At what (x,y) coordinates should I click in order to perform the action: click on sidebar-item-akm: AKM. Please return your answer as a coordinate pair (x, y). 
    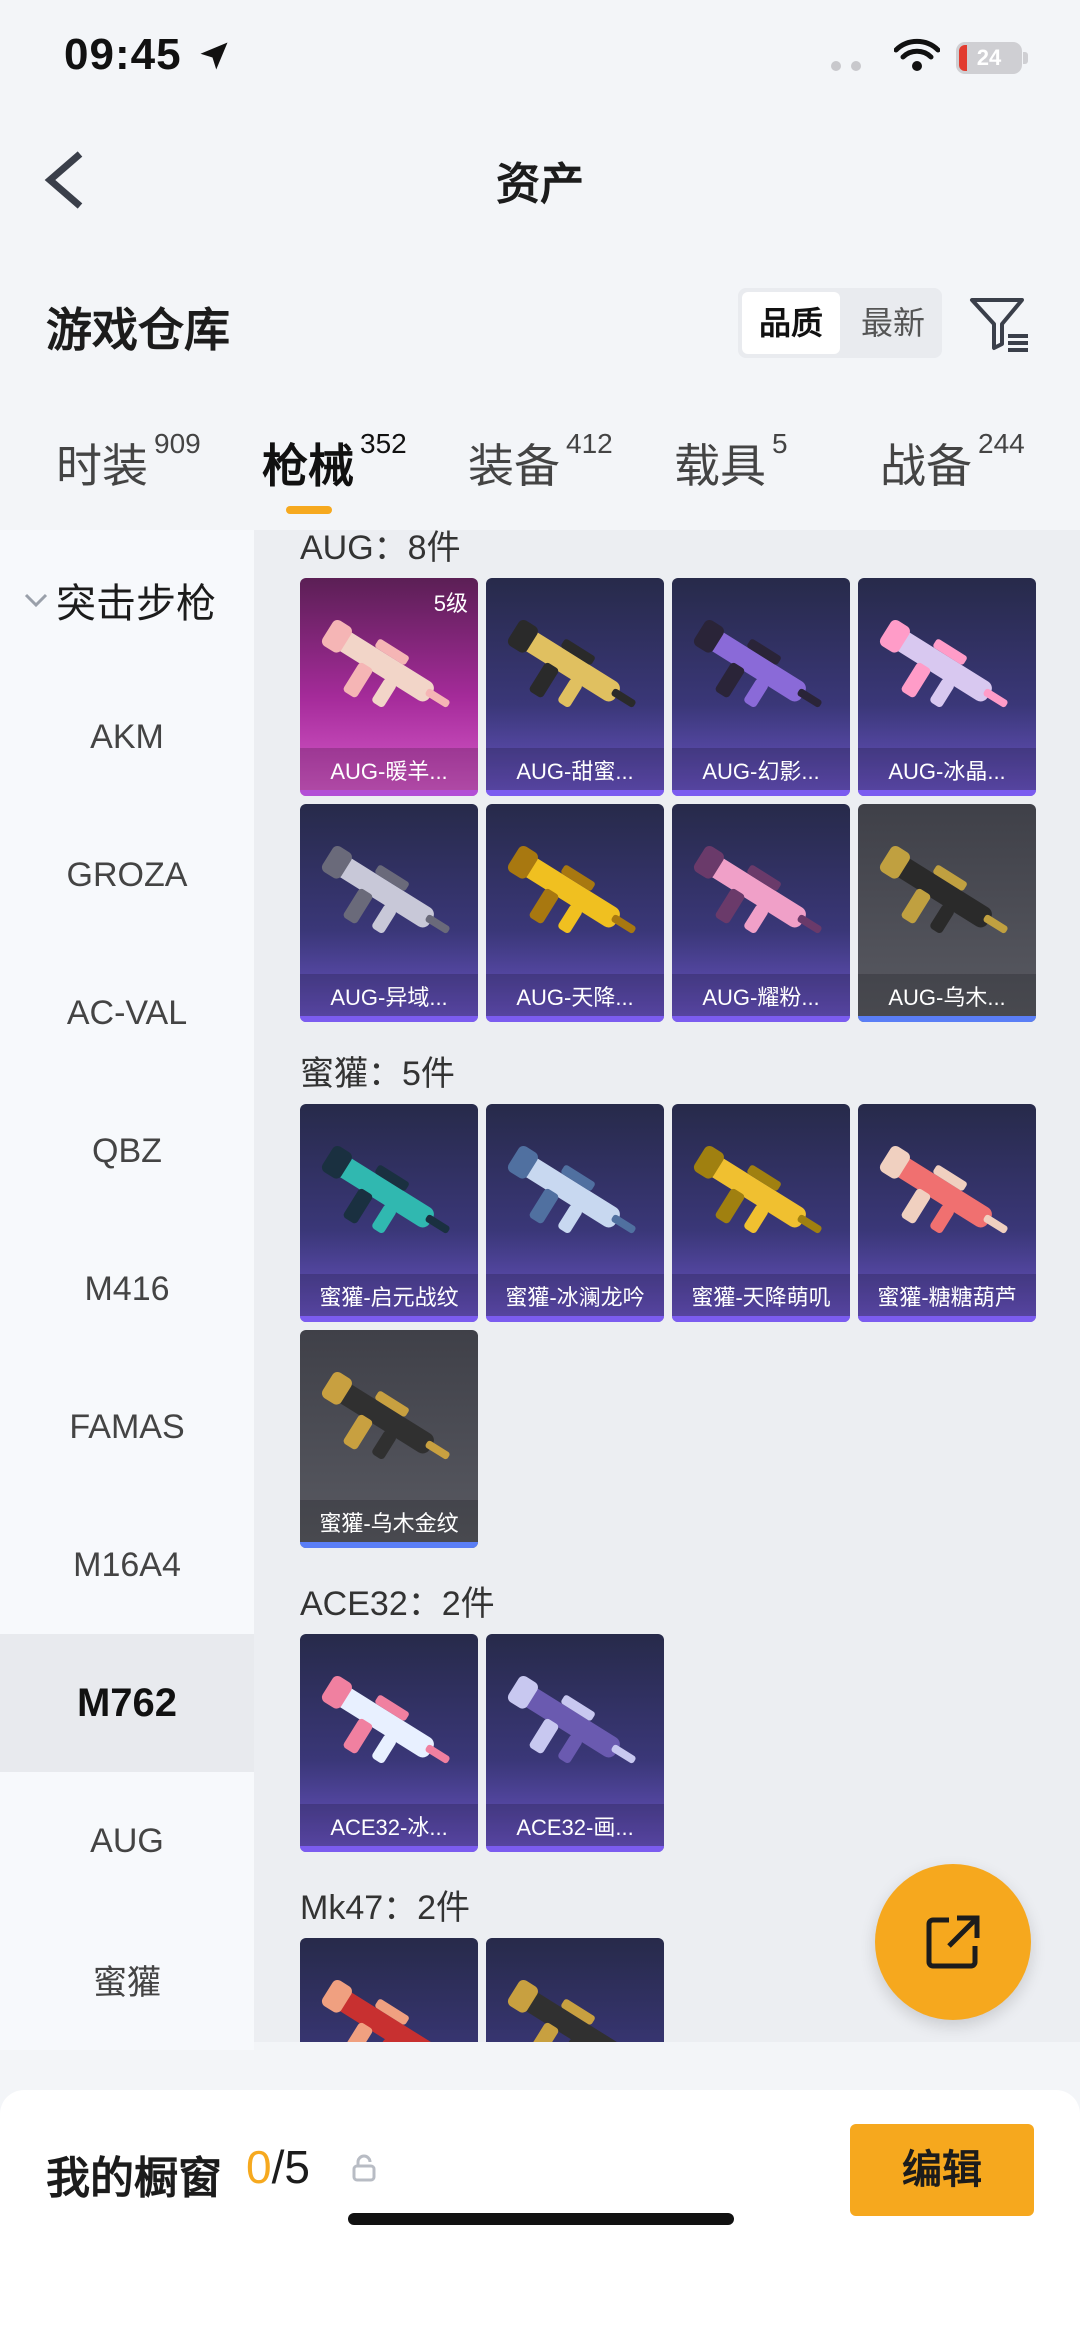
    Looking at the image, I should click on (127, 737).